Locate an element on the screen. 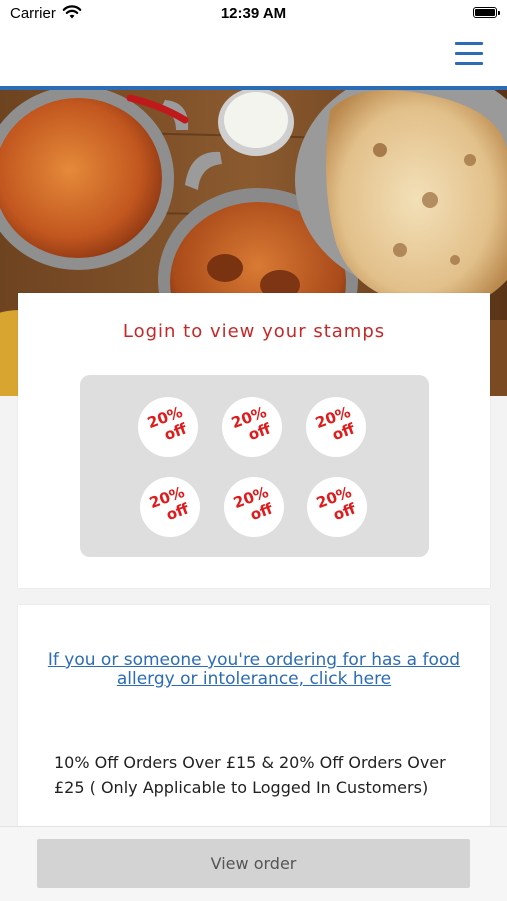 Image resolution: width=507 pixels, height=901 pixels. battery-icon is located at coordinates (486, 12).